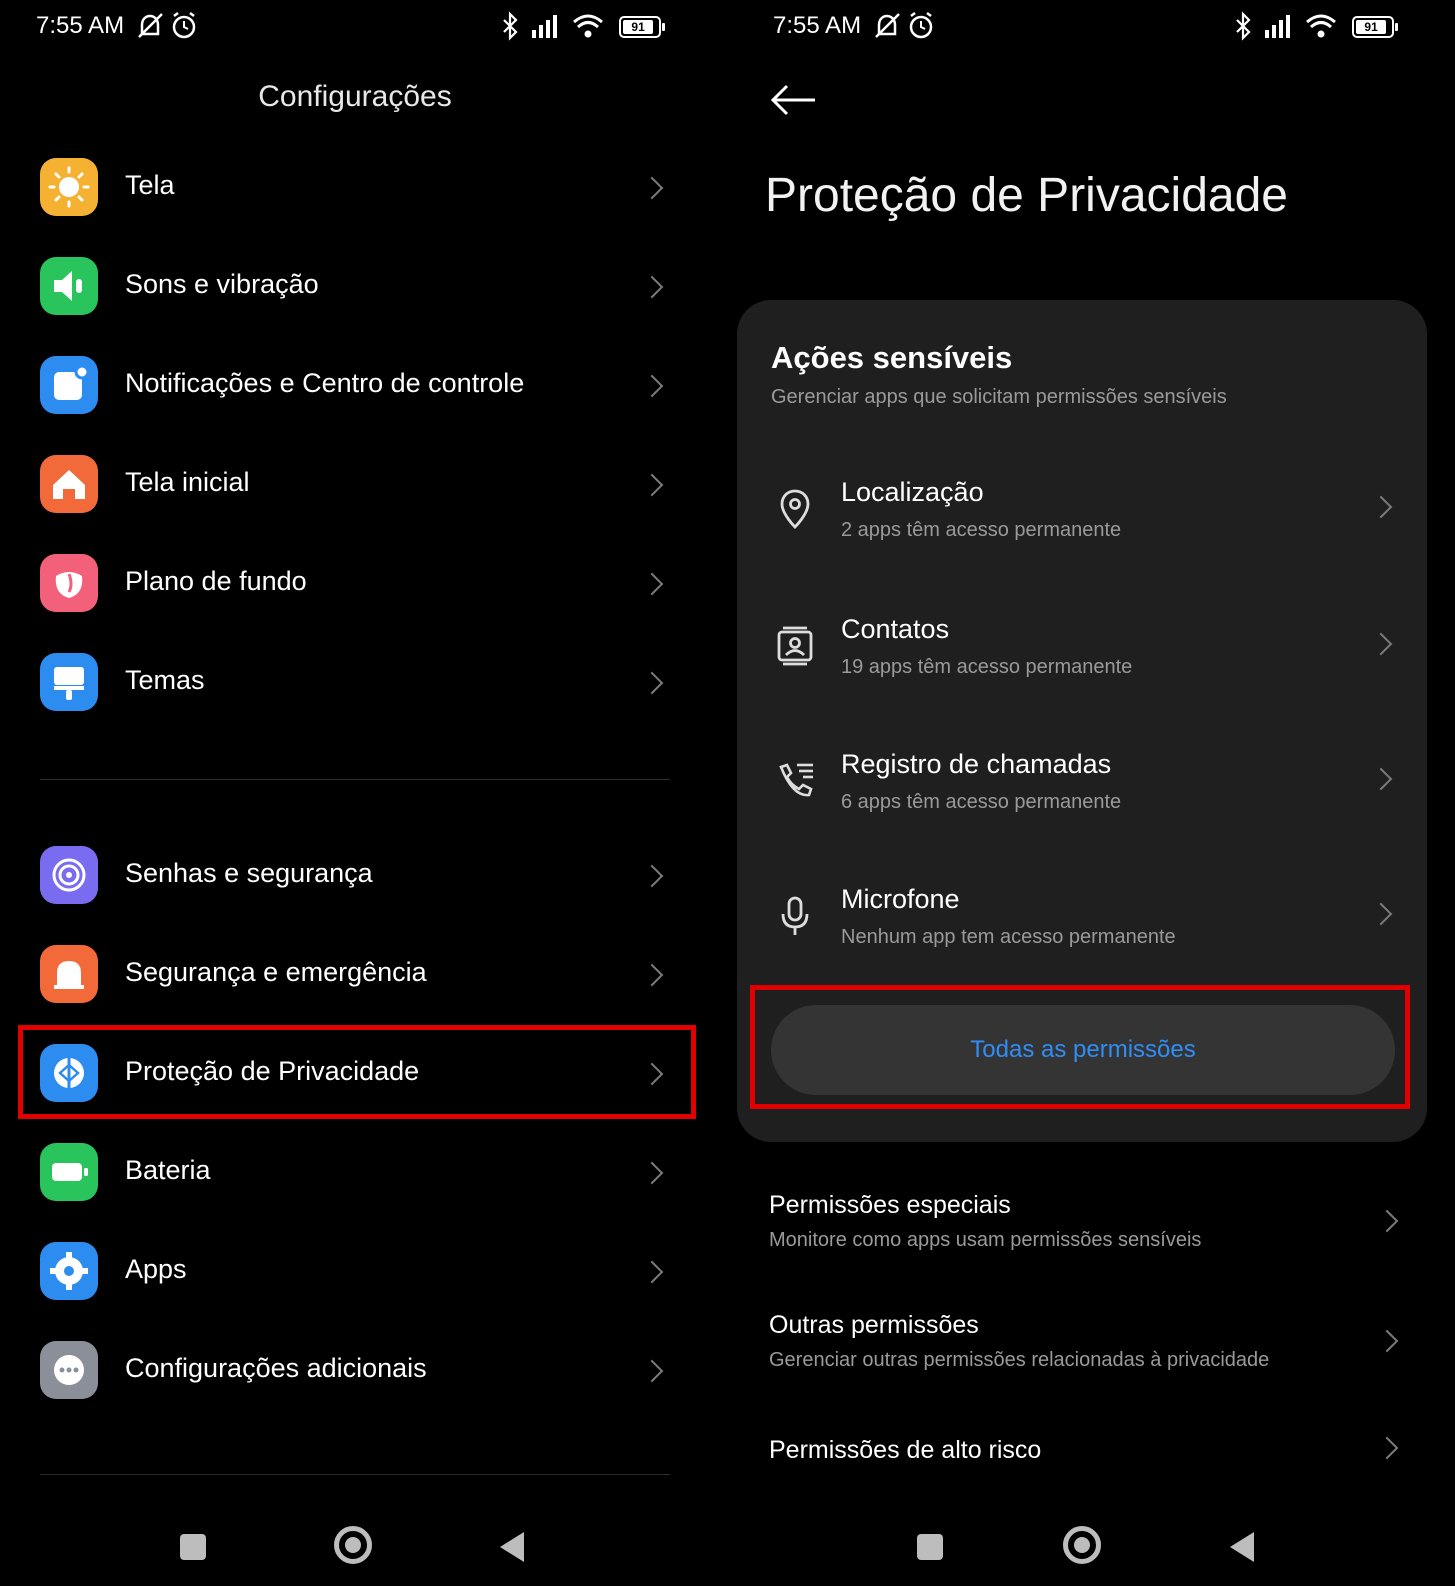 The width and height of the screenshot is (1455, 1586). I want to click on settings-item-adicionais: Configurações adicionais, so click(355, 1373).